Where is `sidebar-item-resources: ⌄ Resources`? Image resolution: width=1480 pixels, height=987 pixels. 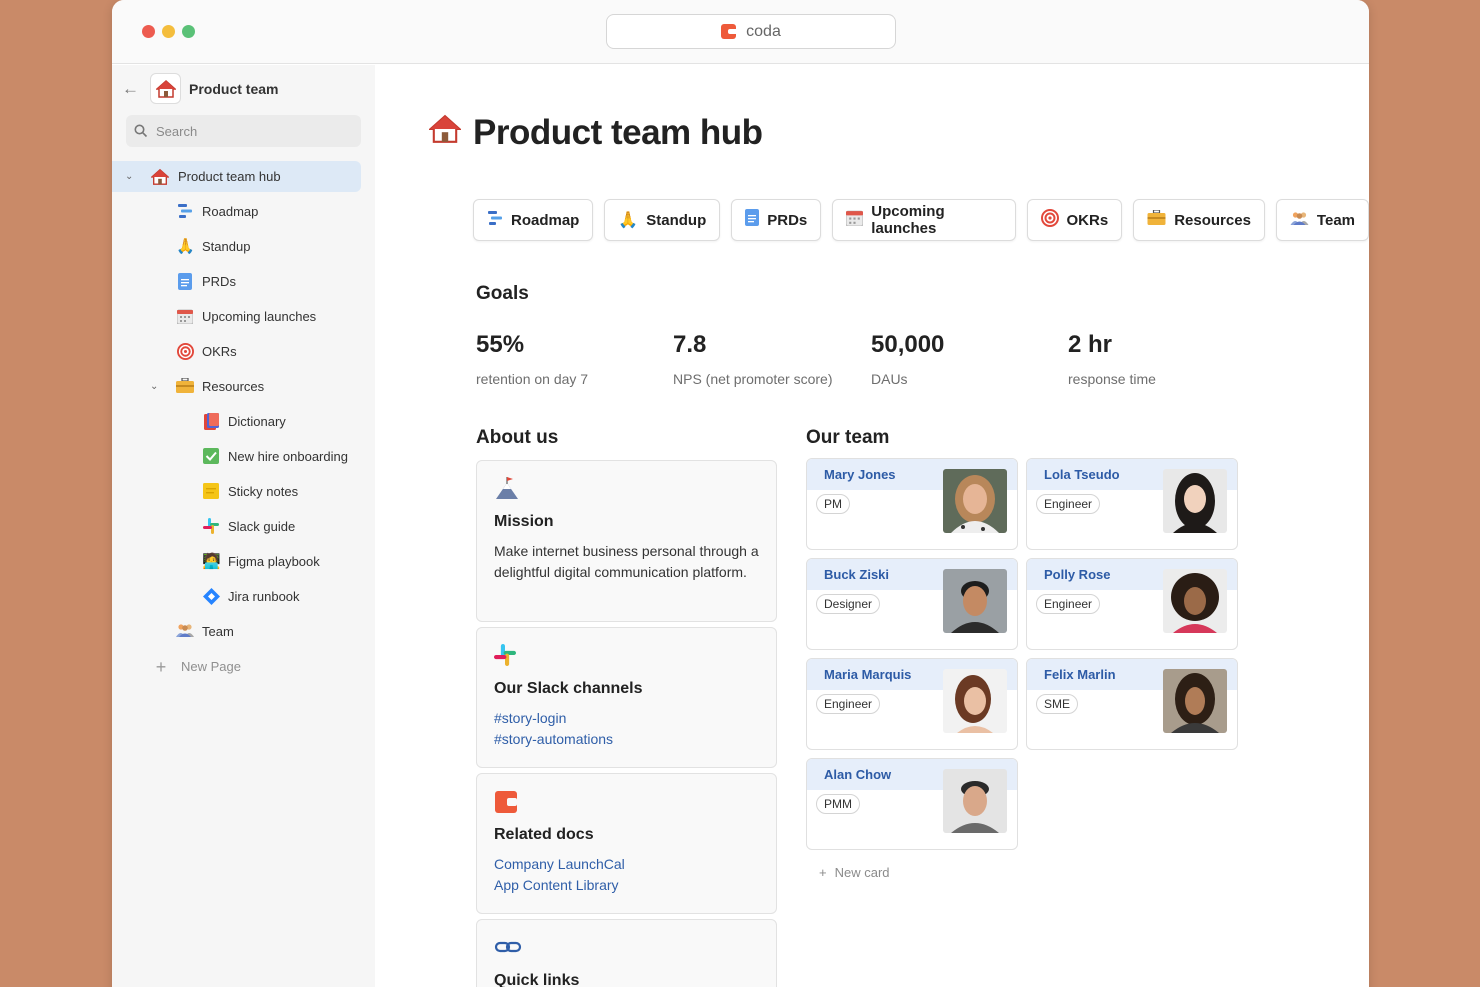 sidebar-item-resources: ⌄ Resources is located at coordinates (243, 386).